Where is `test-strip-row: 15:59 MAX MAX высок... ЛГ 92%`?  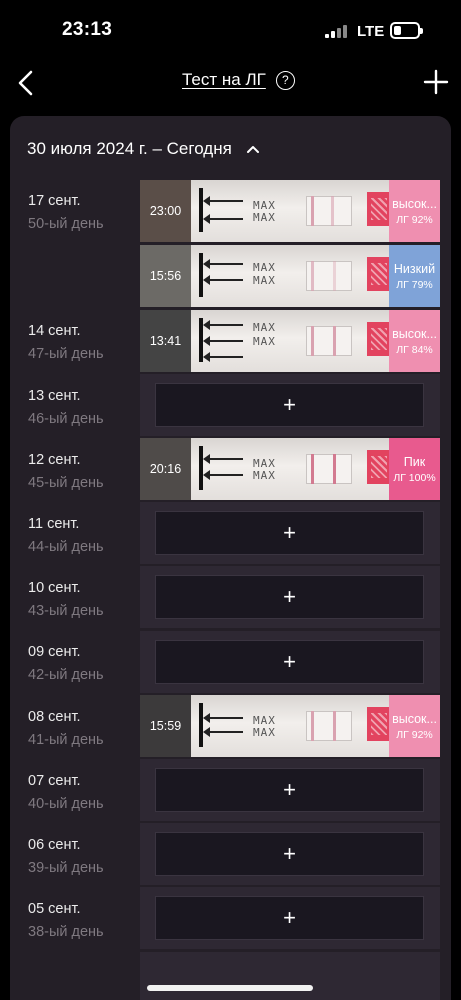 test-strip-row: 15:59 MAX MAX высок... ЛГ 92% is located at coordinates (290, 726).